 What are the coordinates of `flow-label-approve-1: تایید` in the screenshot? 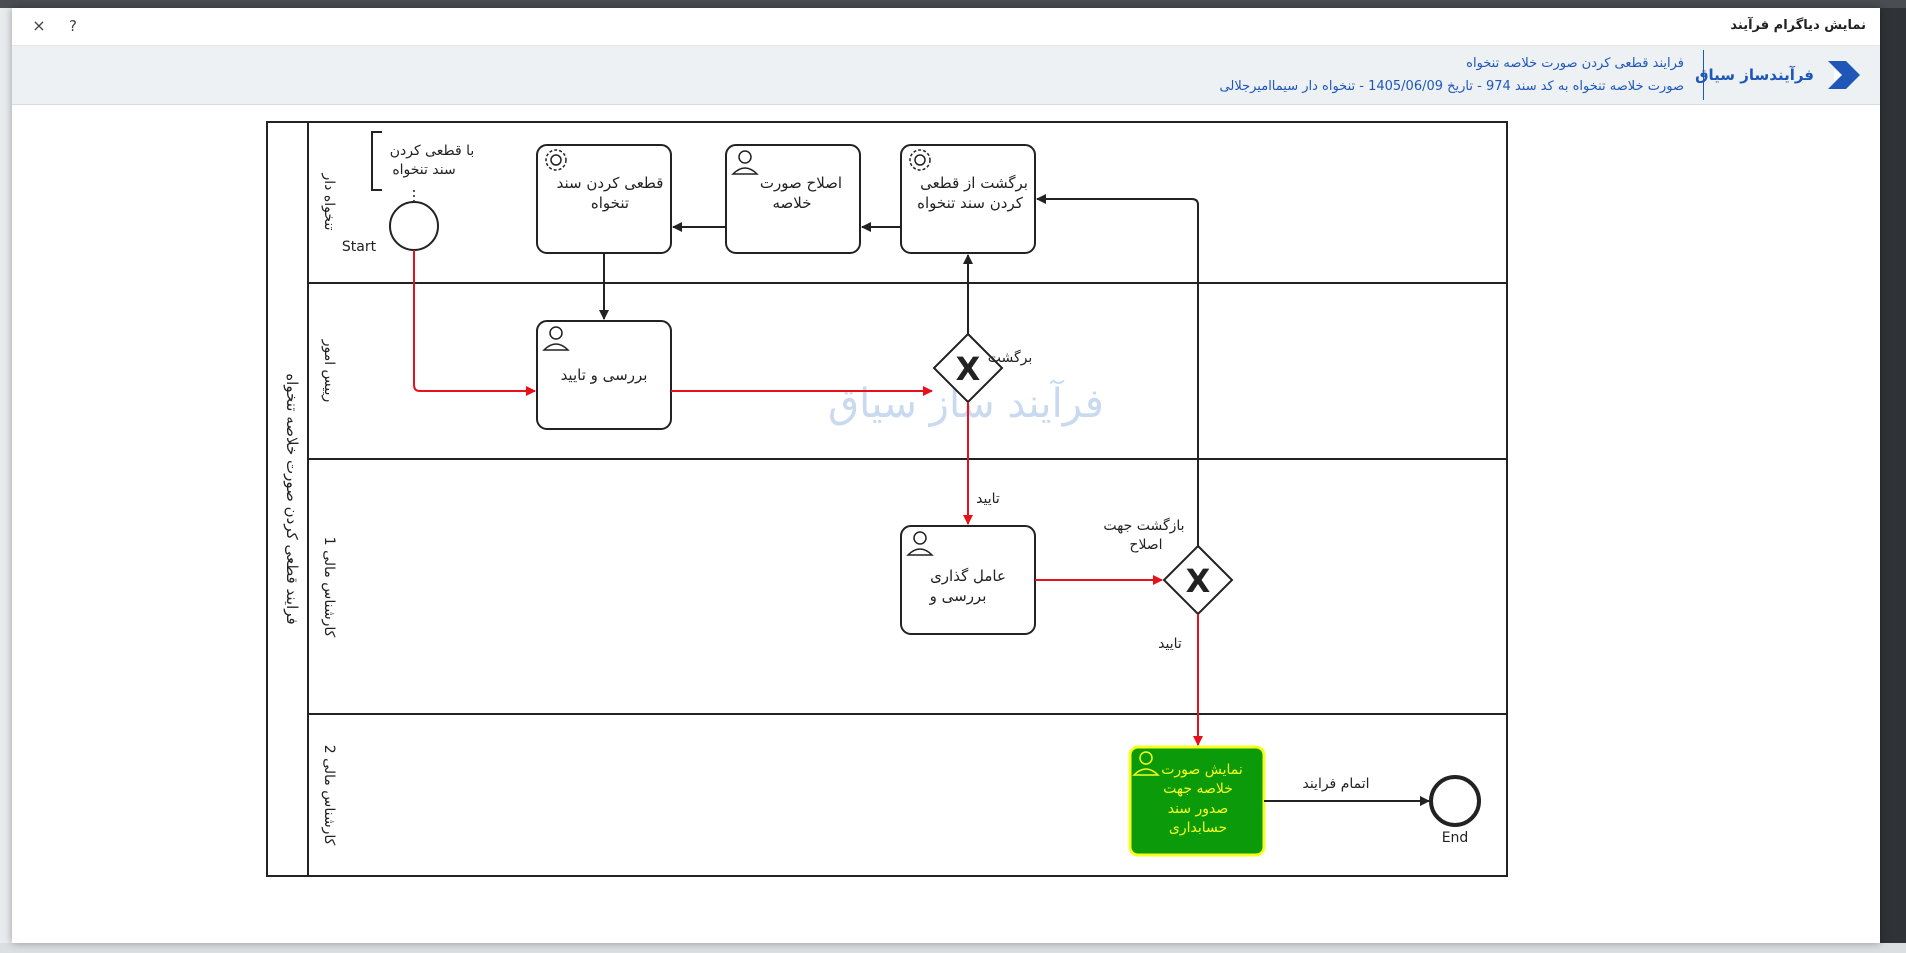 It's located at (988, 499).